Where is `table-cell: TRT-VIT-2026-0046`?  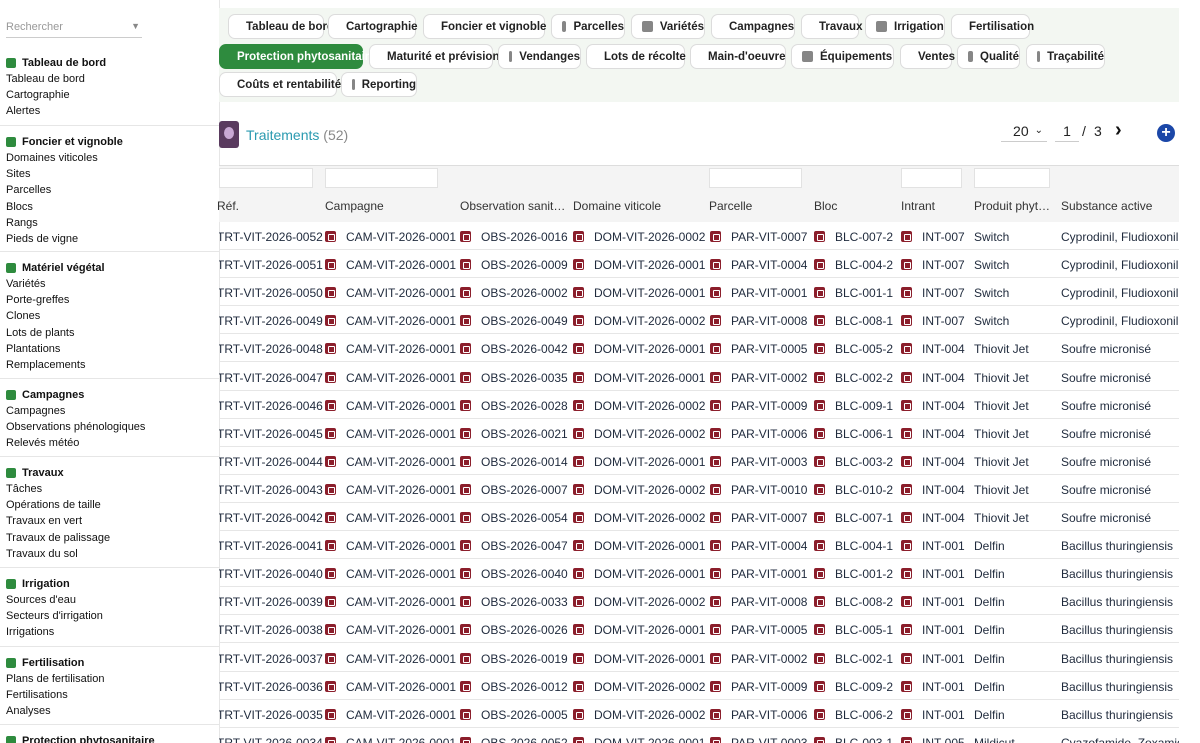 table-cell: TRT-VIT-2026-0046 is located at coordinates (271, 406).